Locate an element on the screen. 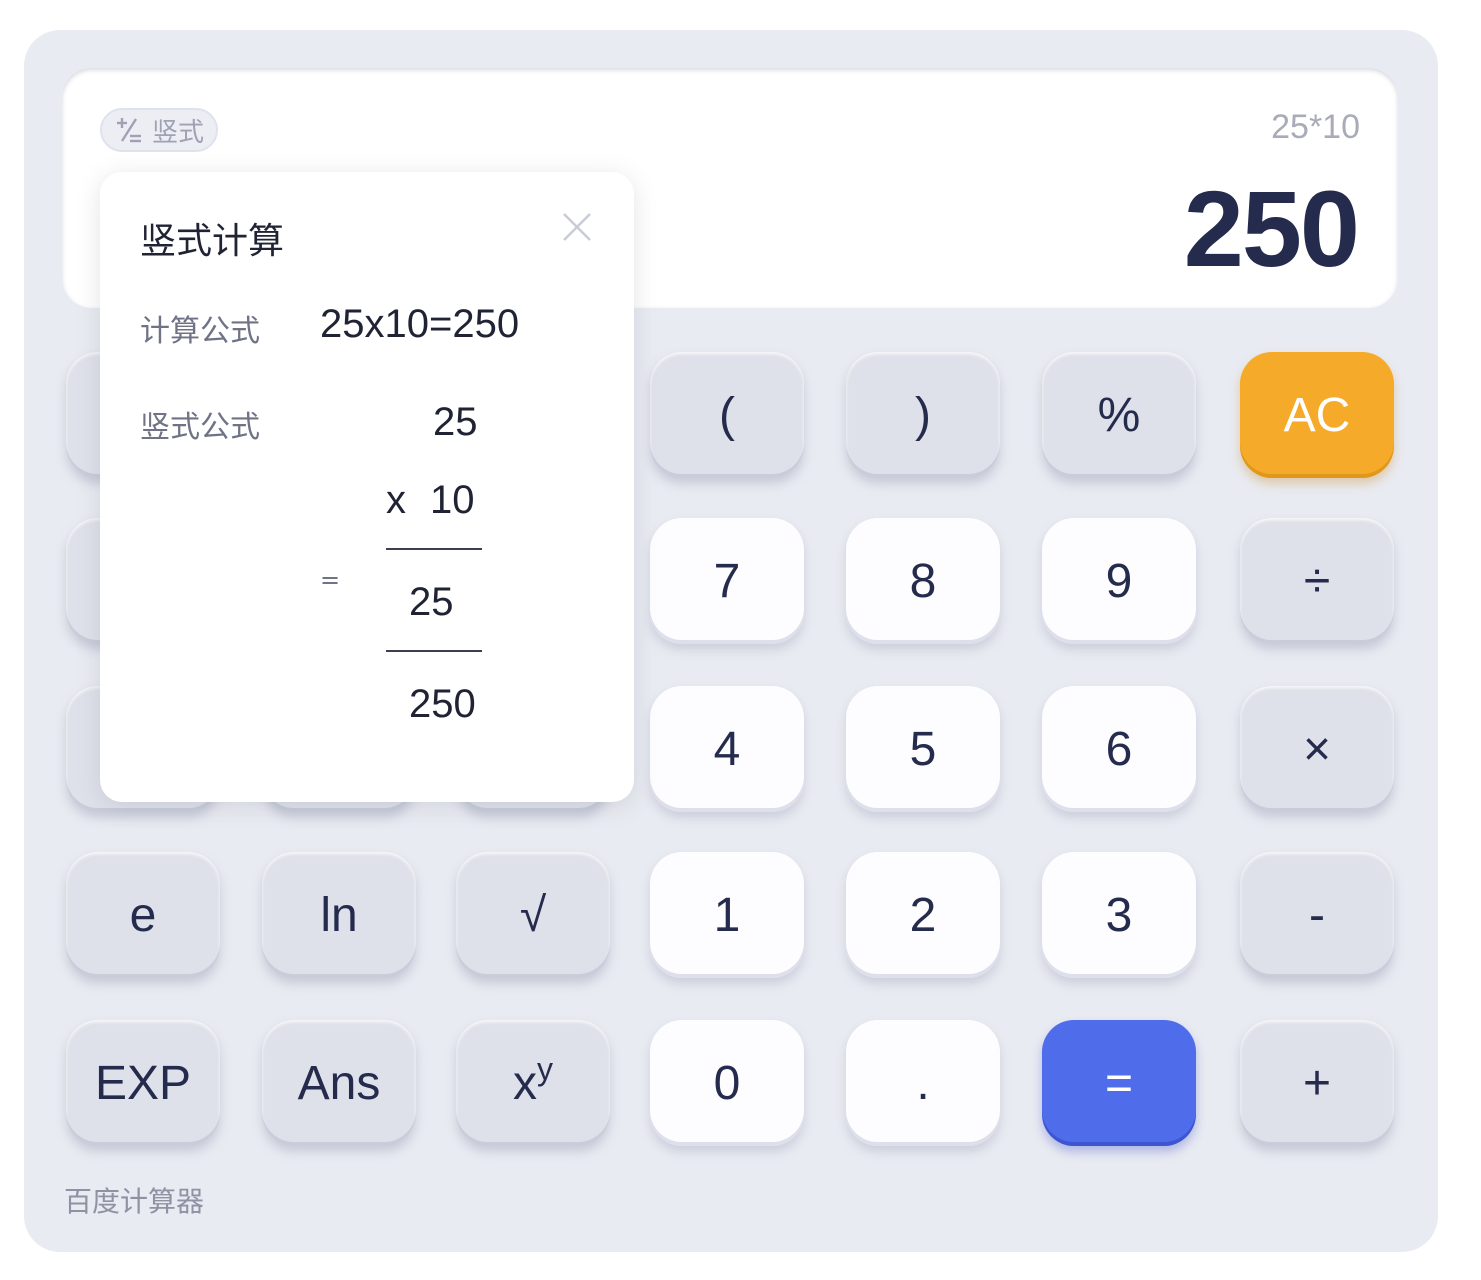 This screenshot has height=1280, width=1481. key-clear-ac: AC is located at coordinates (1317, 415).